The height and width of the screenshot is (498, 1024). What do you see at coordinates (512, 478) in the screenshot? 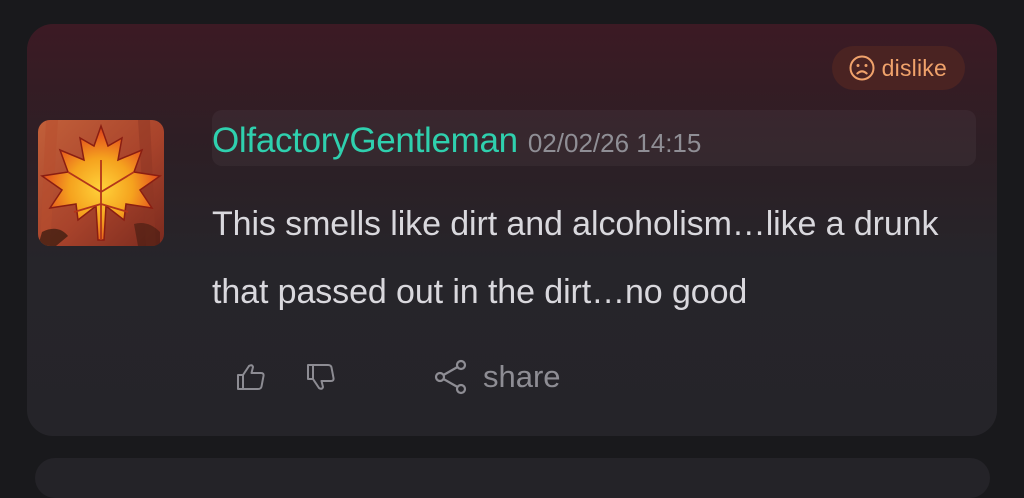
I see `next-comment-card` at bounding box center [512, 478].